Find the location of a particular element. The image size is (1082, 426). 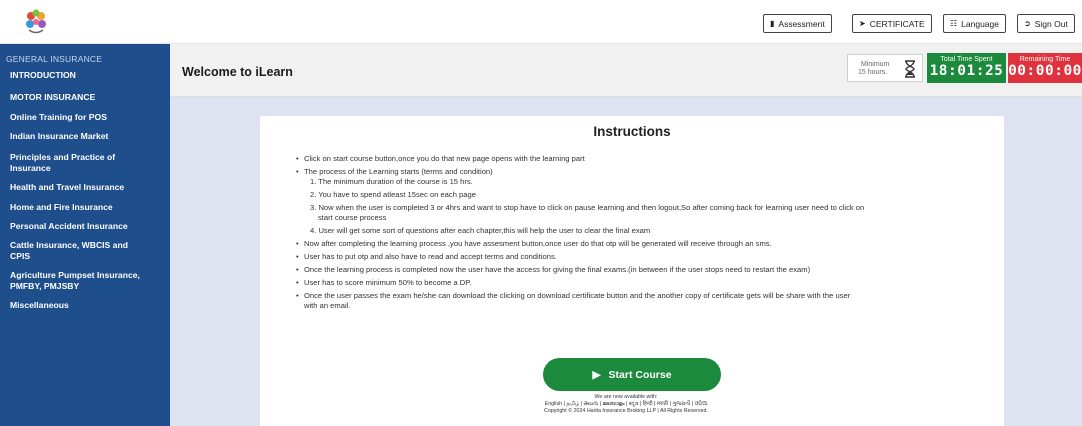

minimum-hours-box: Minimum 15 hours. is located at coordinates (885, 68).